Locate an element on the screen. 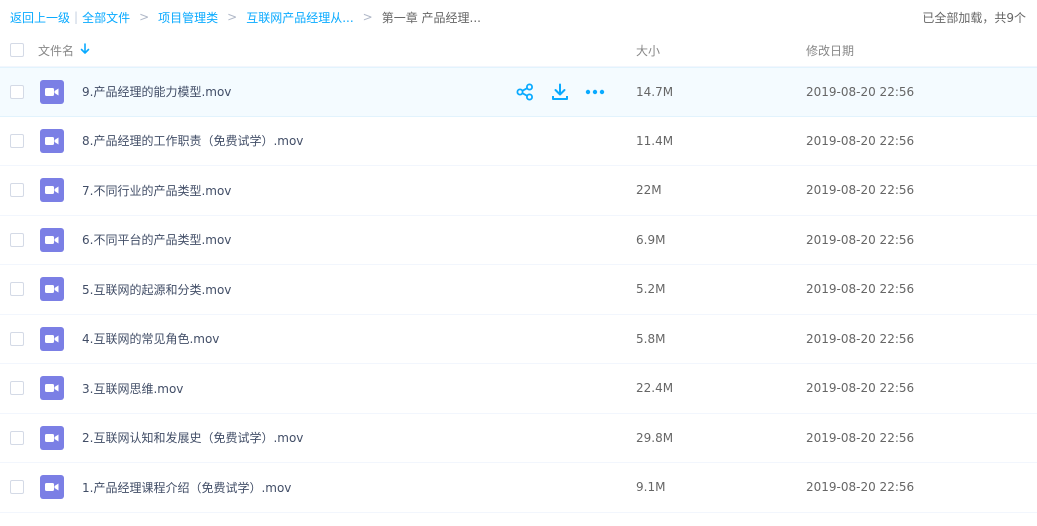 This screenshot has width=1037, height=526. file-size: 6.9M is located at coordinates (651, 239).